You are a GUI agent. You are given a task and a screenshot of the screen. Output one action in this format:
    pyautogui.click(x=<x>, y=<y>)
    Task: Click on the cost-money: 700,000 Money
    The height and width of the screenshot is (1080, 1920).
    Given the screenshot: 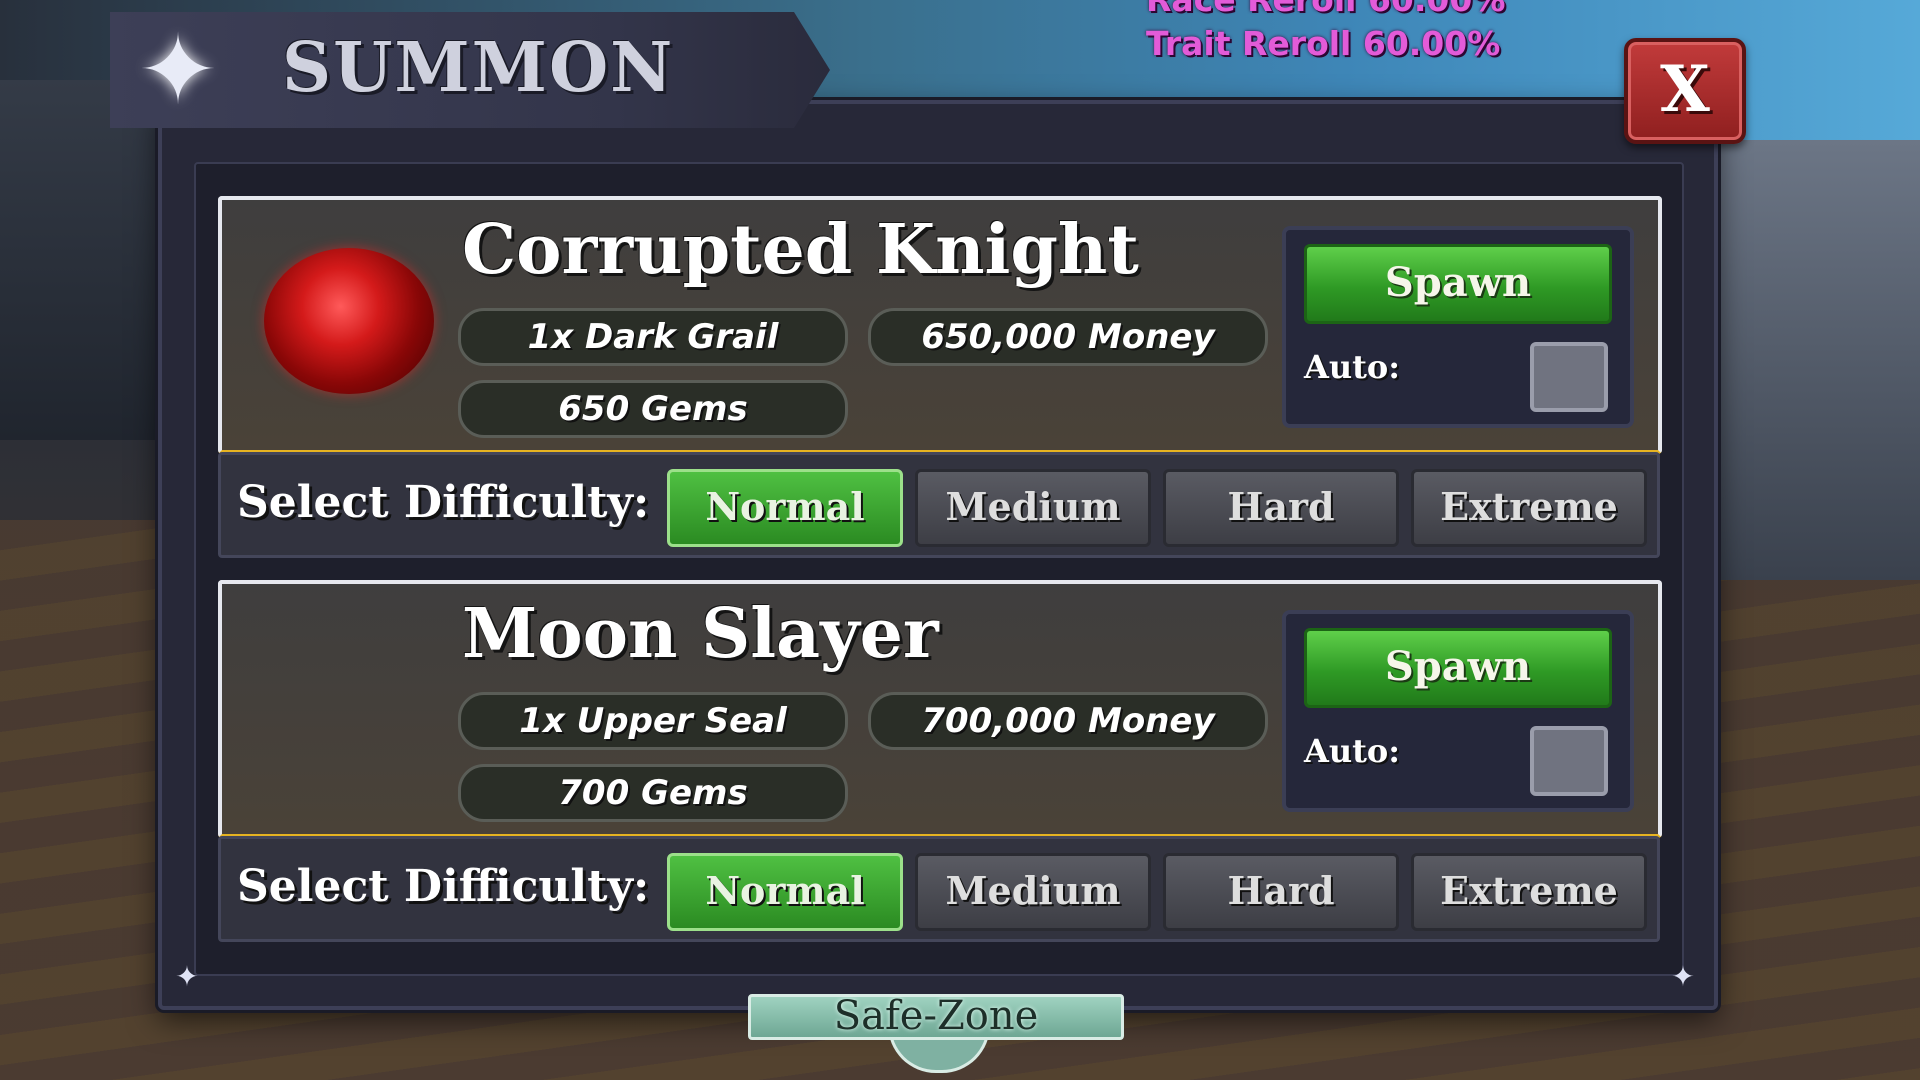 What is the action you would take?
    pyautogui.click(x=1068, y=721)
    